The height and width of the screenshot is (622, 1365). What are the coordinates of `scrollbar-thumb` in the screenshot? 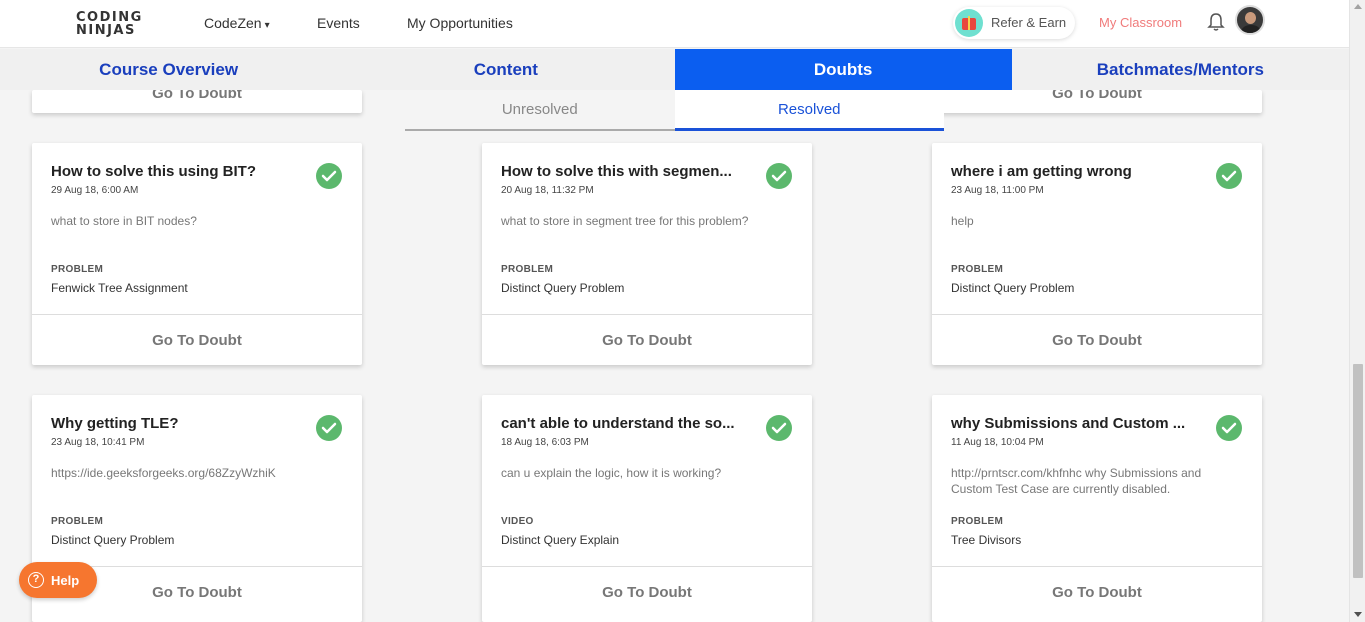 It's located at (1358, 471).